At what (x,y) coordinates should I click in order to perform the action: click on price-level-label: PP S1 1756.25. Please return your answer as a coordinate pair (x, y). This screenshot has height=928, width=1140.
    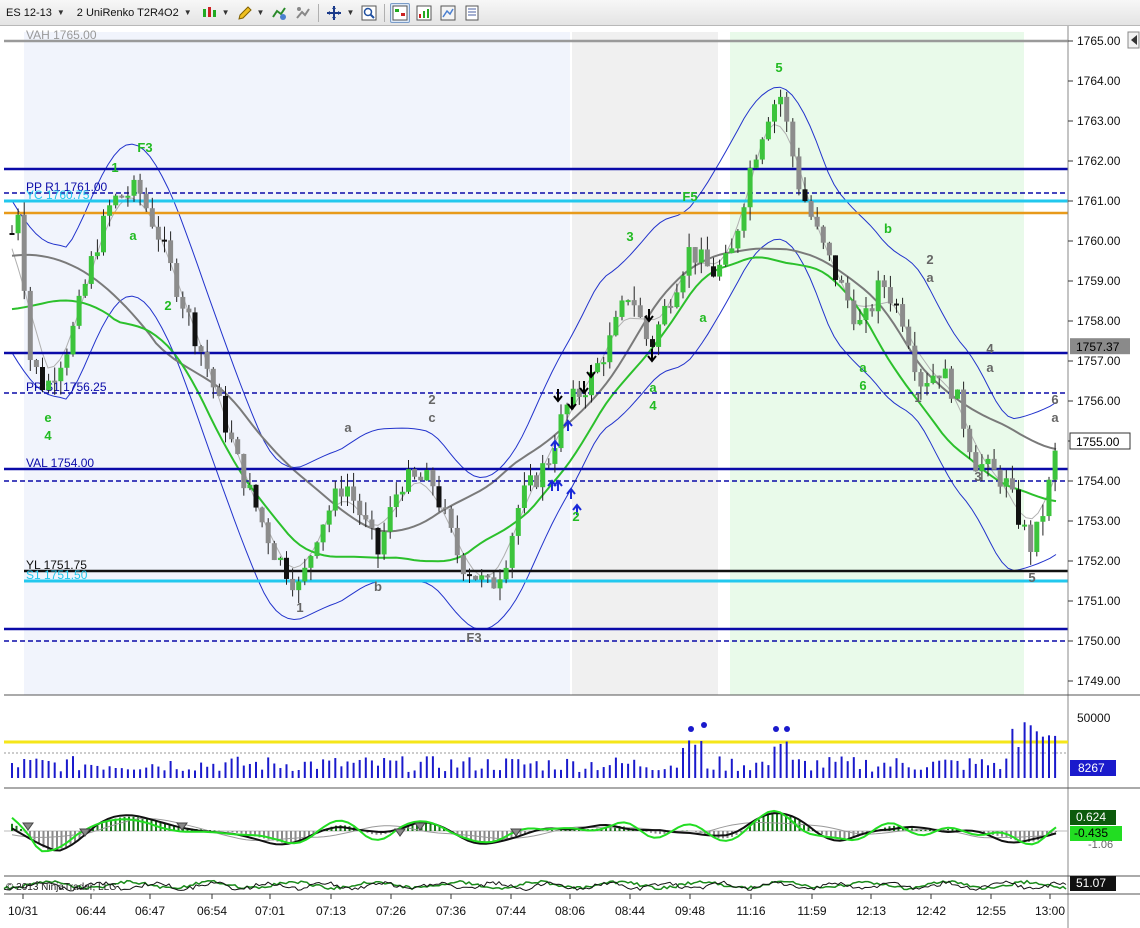
    Looking at the image, I should click on (66, 387).